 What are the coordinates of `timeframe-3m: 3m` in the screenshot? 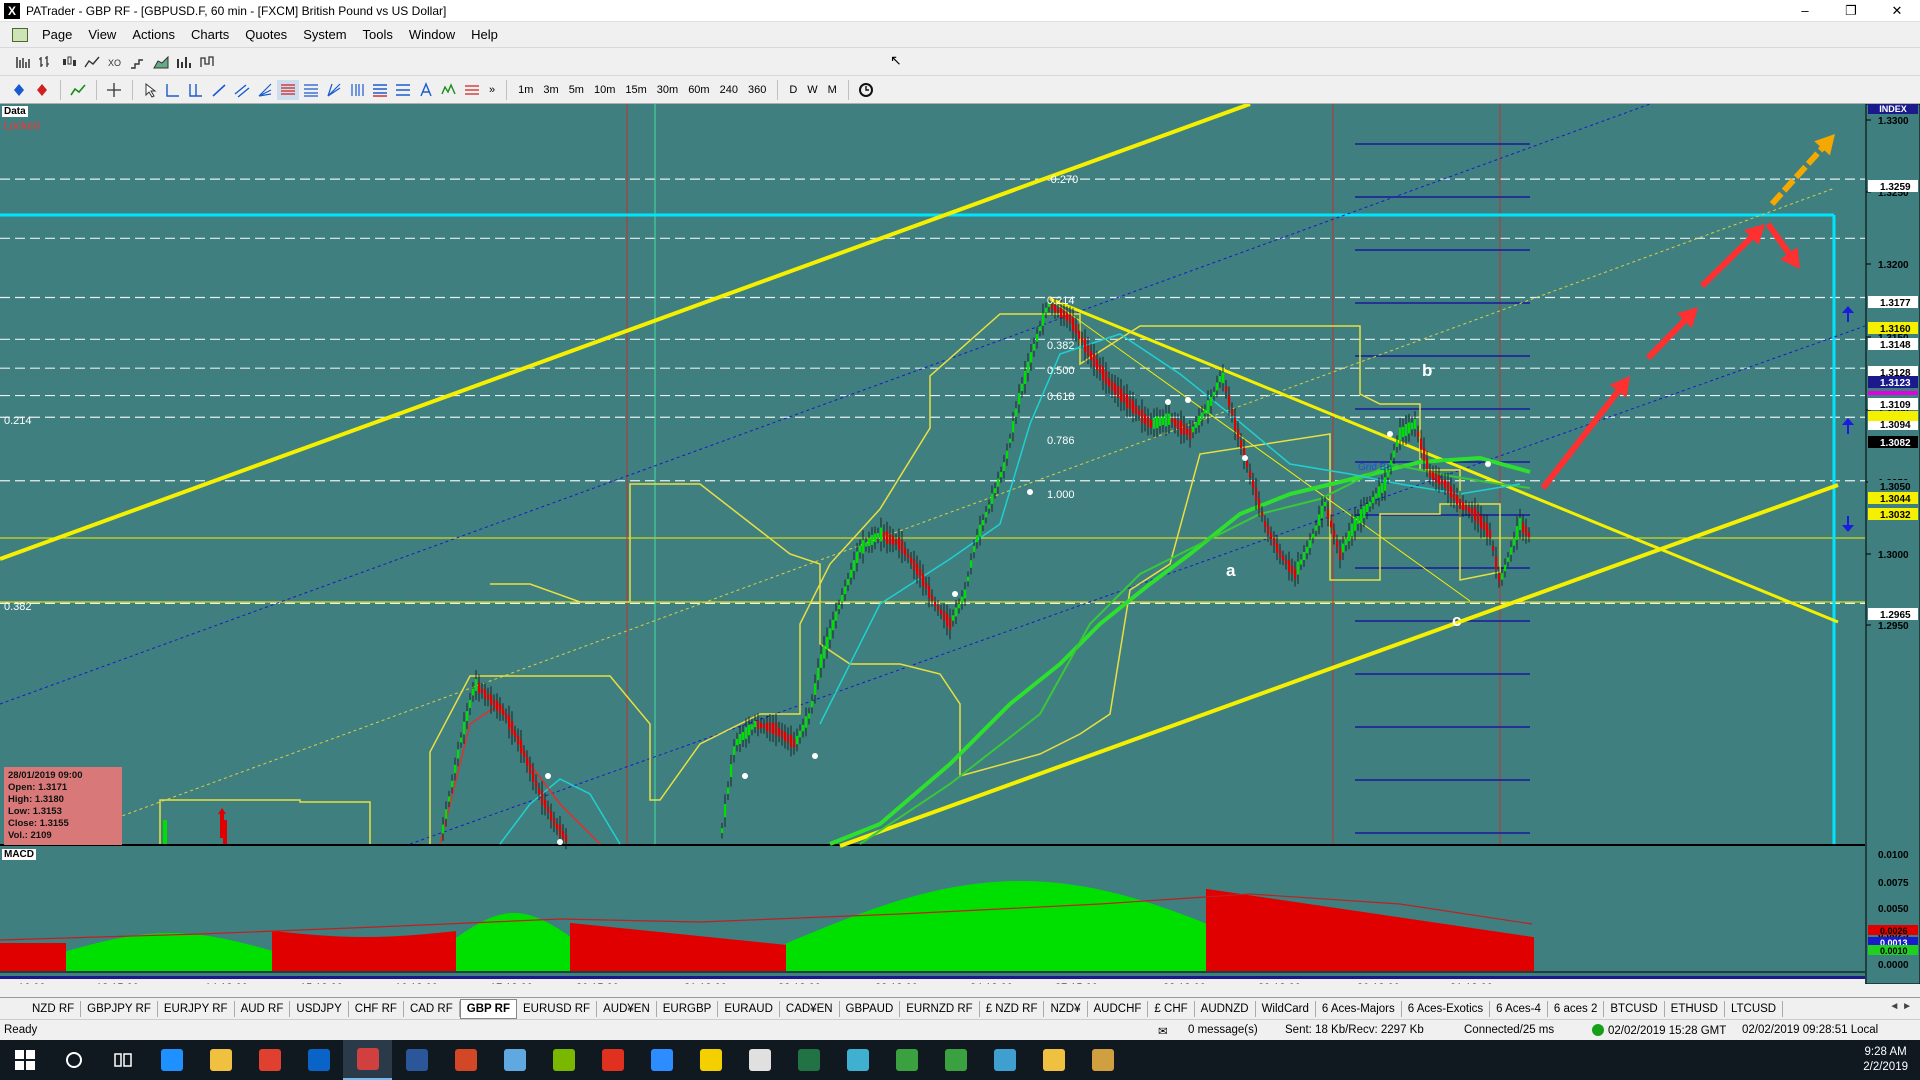 It's located at (550, 90).